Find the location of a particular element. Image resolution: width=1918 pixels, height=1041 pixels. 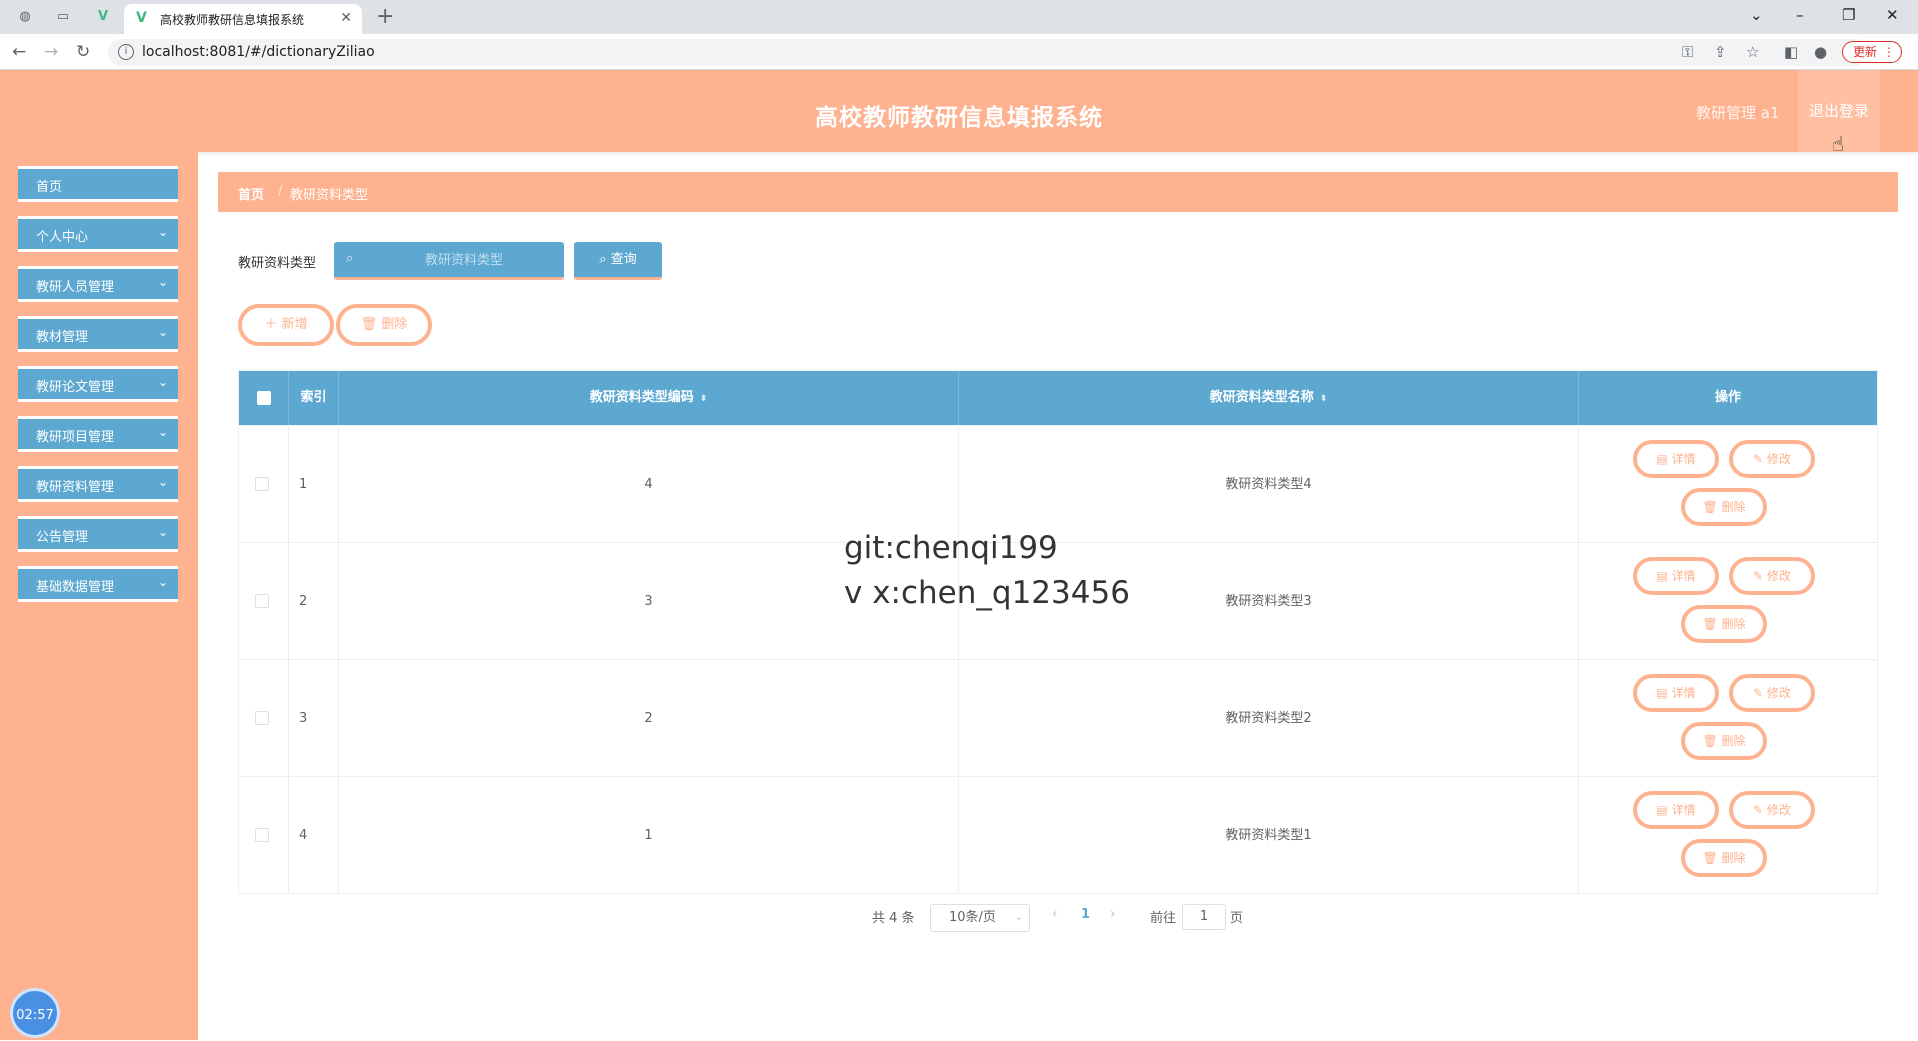

cell-code: 1 is located at coordinates (649, 835).